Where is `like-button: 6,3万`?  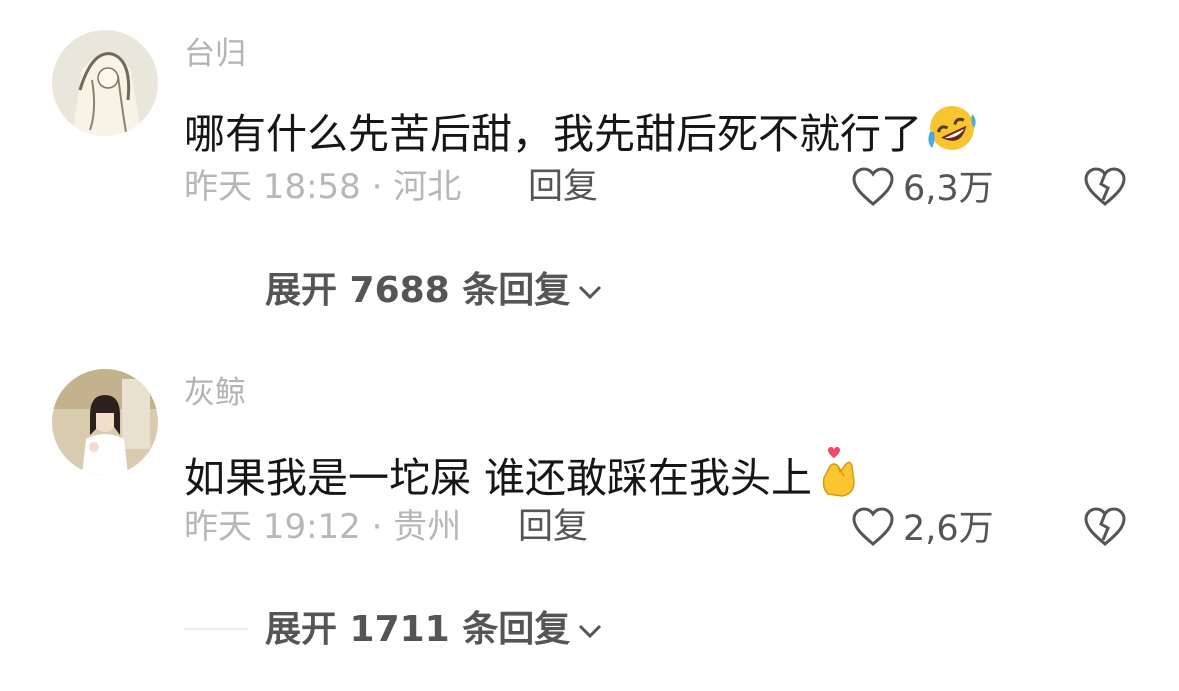 like-button: 6,3万 is located at coordinates (922, 189).